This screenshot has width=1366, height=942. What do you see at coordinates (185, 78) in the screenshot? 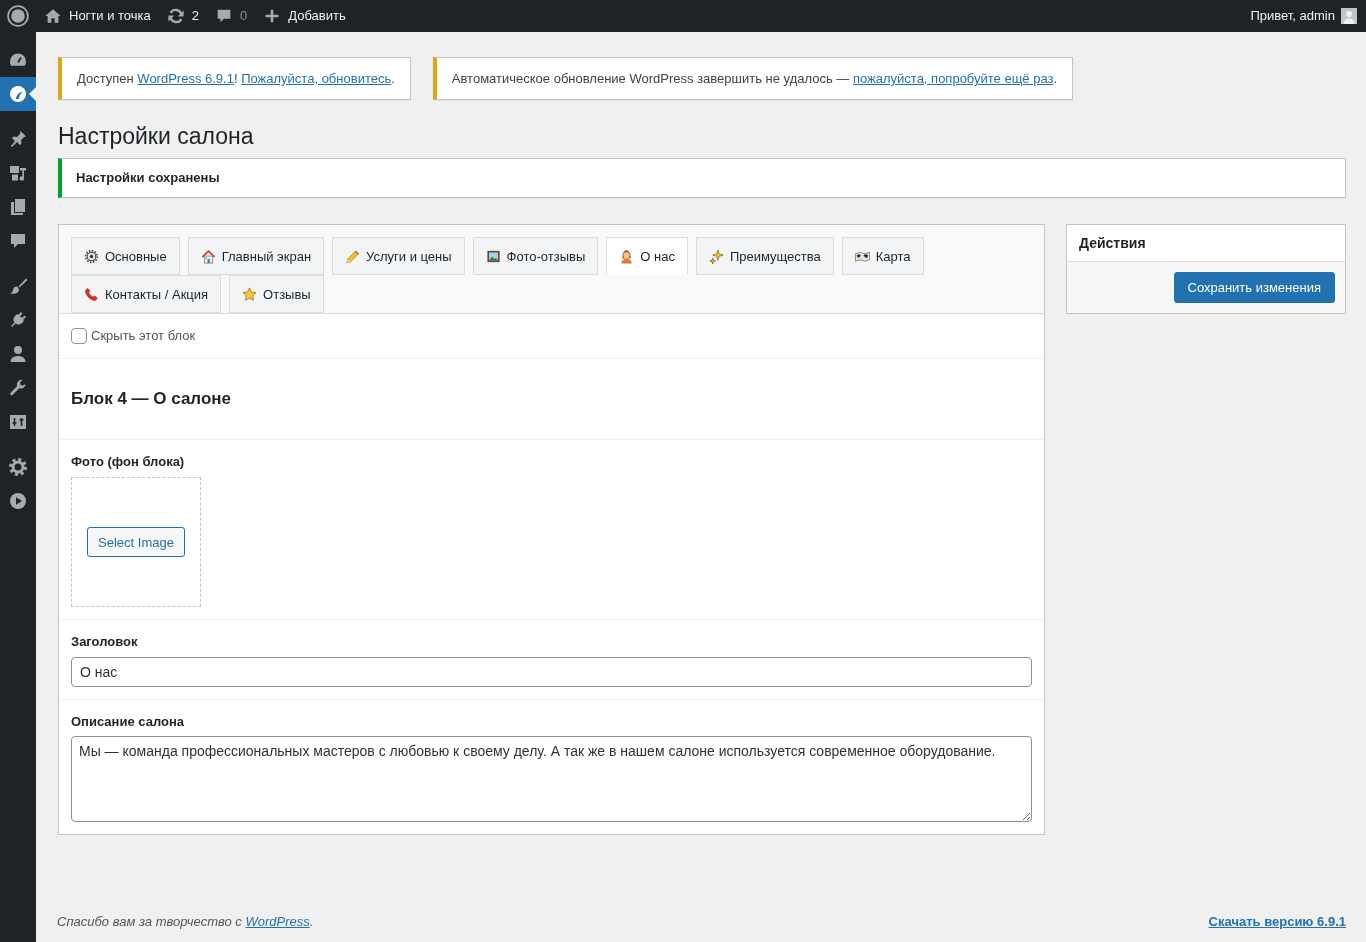
I see `notice-link: WordPress 6.9.1` at bounding box center [185, 78].